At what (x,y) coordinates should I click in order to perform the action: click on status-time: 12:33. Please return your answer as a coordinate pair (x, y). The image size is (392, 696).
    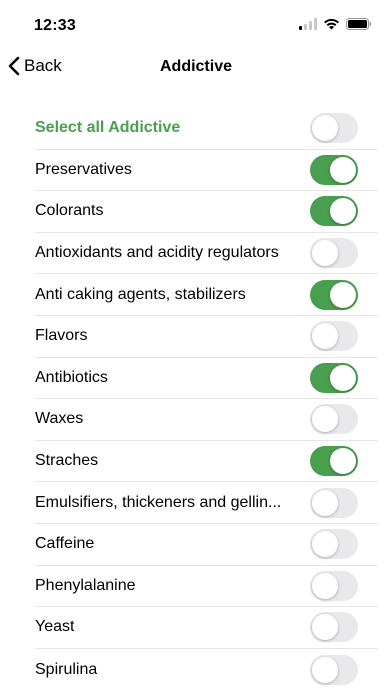
    Looking at the image, I should click on (55, 25).